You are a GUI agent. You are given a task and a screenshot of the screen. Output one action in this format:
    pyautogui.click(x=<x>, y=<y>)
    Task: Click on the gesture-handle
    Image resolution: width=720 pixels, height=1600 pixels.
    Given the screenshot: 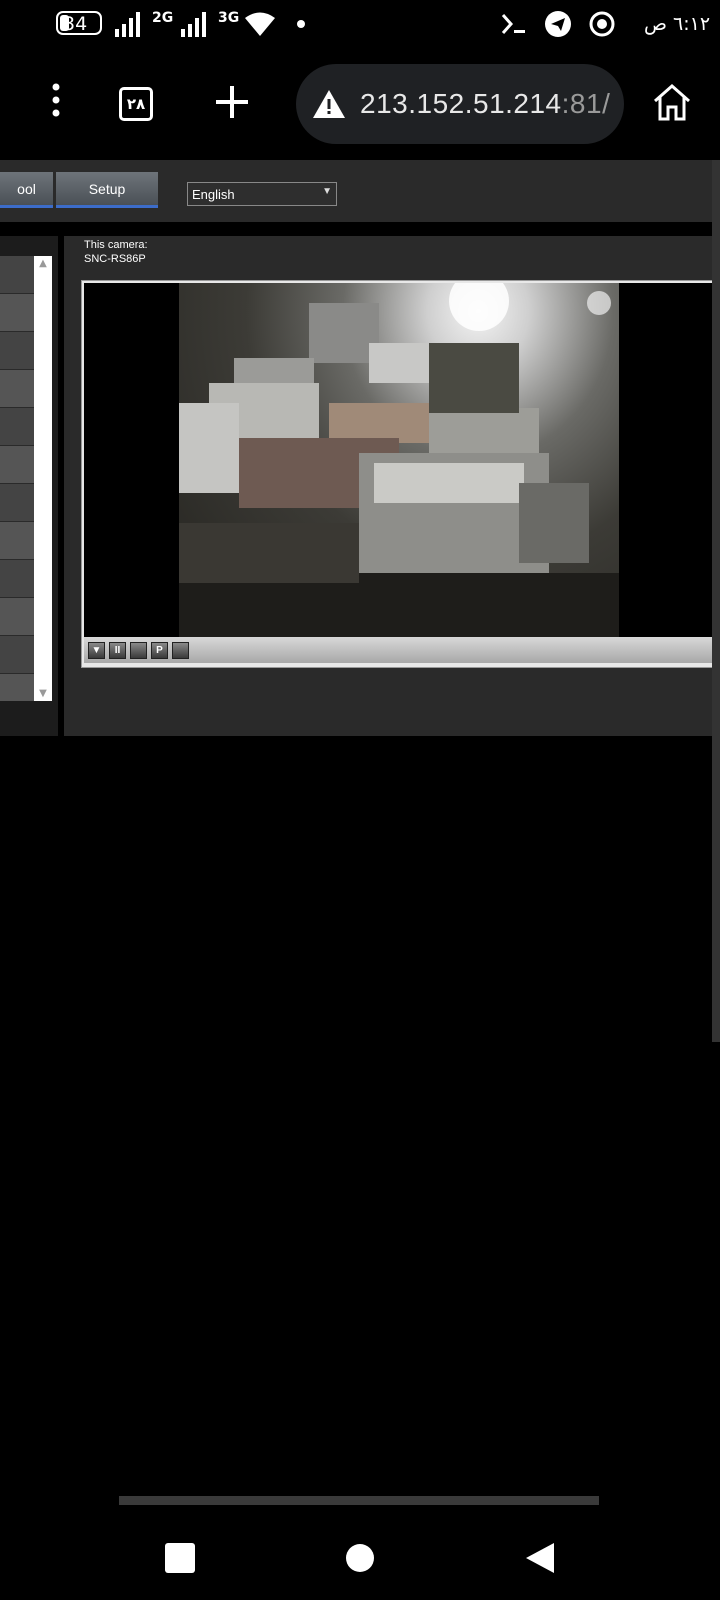 What is the action you would take?
    pyautogui.click(x=359, y=1500)
    